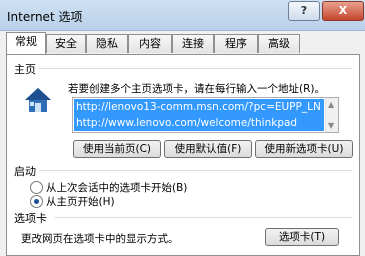  I want to click on title-bar: Internet 选项 ? X, so click(182, 15).